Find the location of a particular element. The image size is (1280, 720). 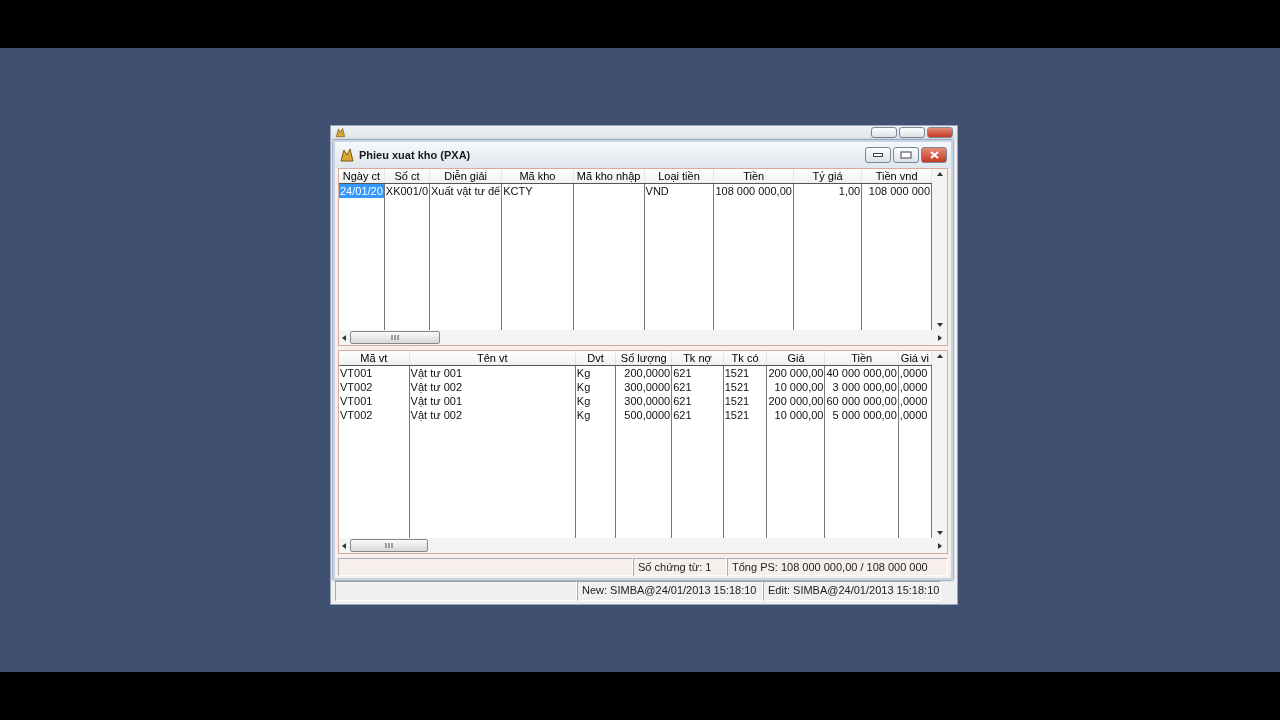

column-header: Tỷ giá is located at coordinates (827, 176).